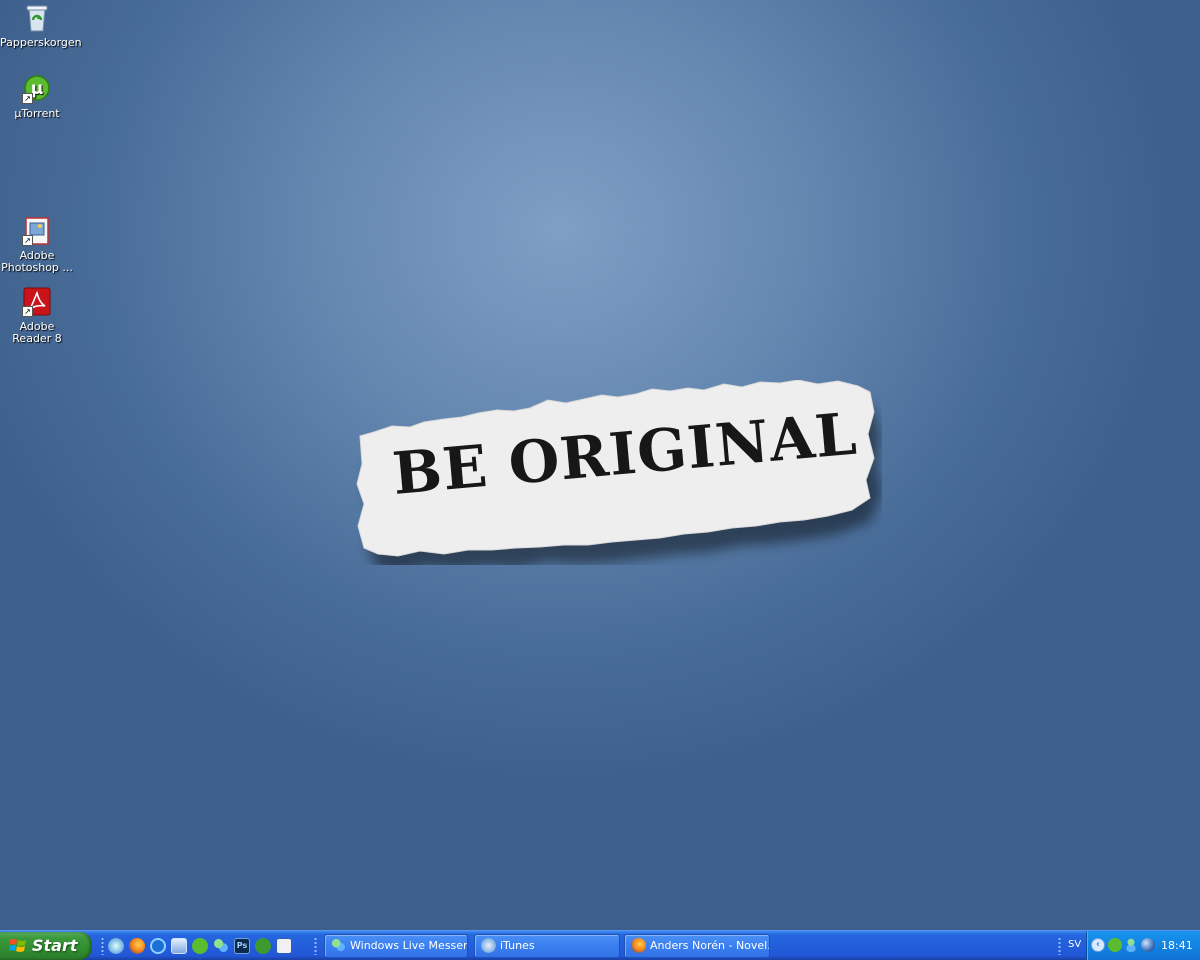  What do you see at coordinates (1074, 944) in the screenshot?
I see `language-indicator: SV` at bounding box center [1074, 944].